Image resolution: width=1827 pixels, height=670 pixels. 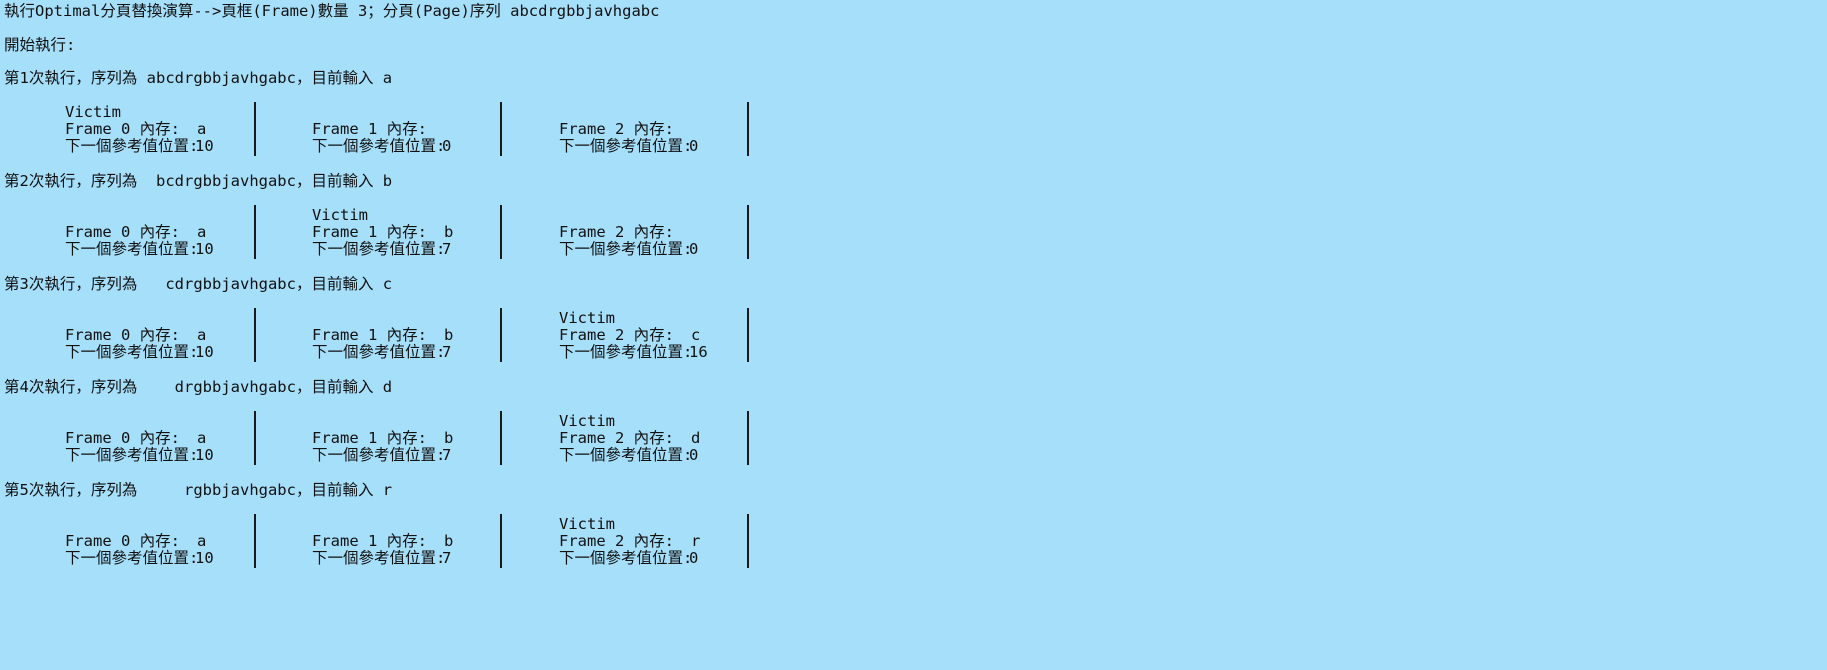 What do you see at coordinates (198, 284) in the screenshot?
I see `step-heading: 第3次執行，序列為 cdrgbbjavhgabc，目前輸入 c` at bounding box center [198, 284].